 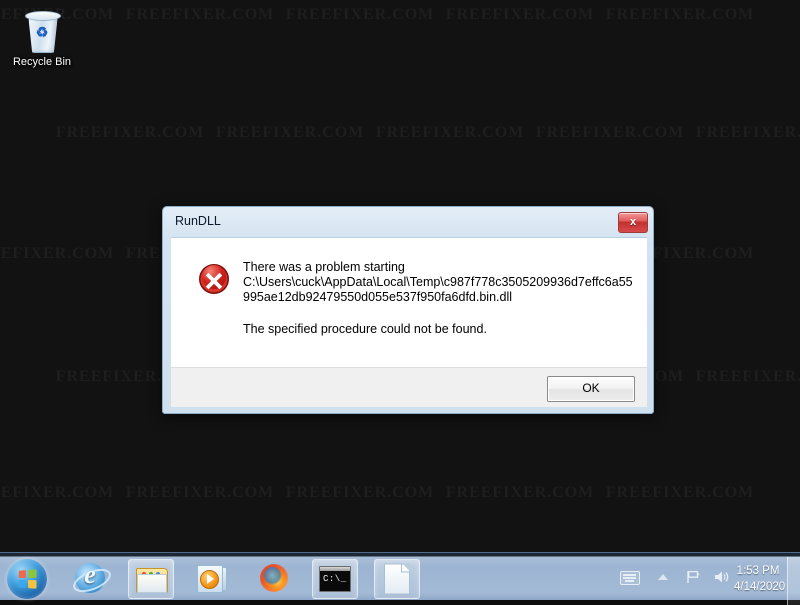 I want to click on folder-icon, so click(x=152, y=579).